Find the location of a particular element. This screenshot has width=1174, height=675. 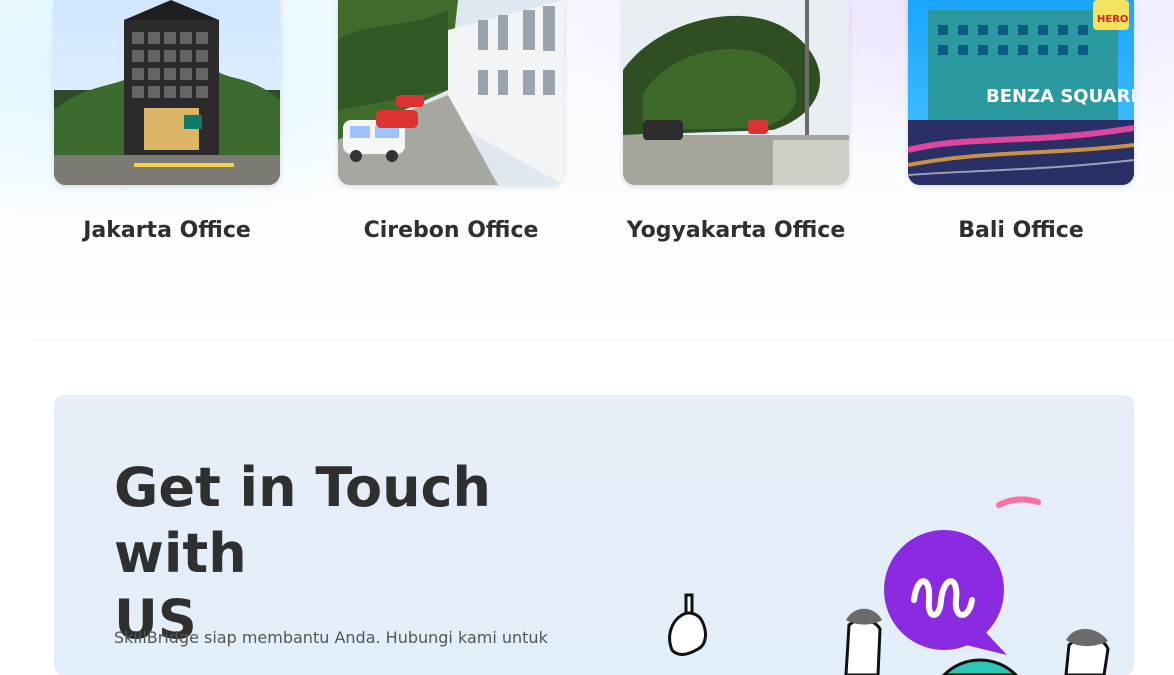

office-card-cirebon: Cirebon Office is located at coordinates (451, 125).